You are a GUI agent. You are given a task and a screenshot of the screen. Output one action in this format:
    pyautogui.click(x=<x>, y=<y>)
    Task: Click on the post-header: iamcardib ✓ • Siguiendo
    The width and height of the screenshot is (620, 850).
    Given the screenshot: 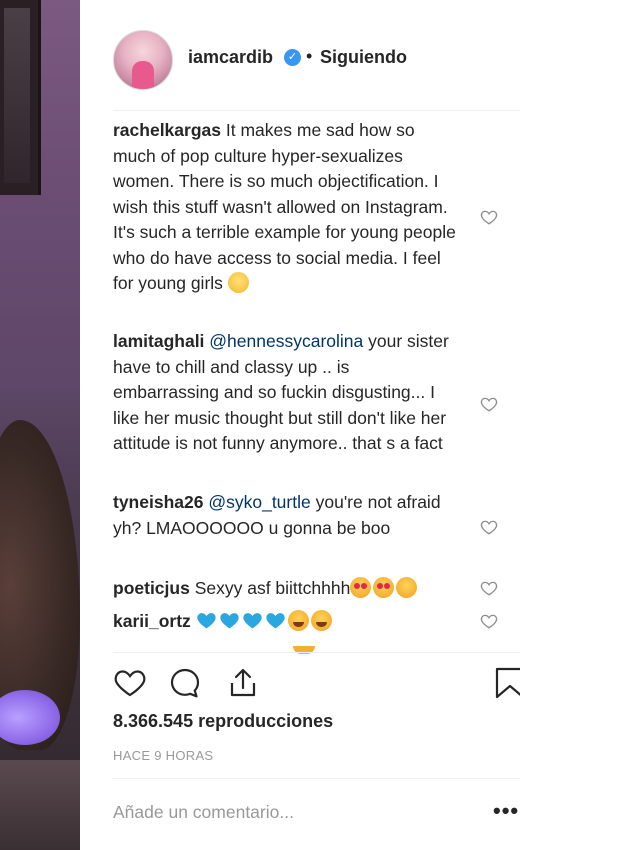 What is the action you would take?
    pyautogui.click(x=300, y=55)
    